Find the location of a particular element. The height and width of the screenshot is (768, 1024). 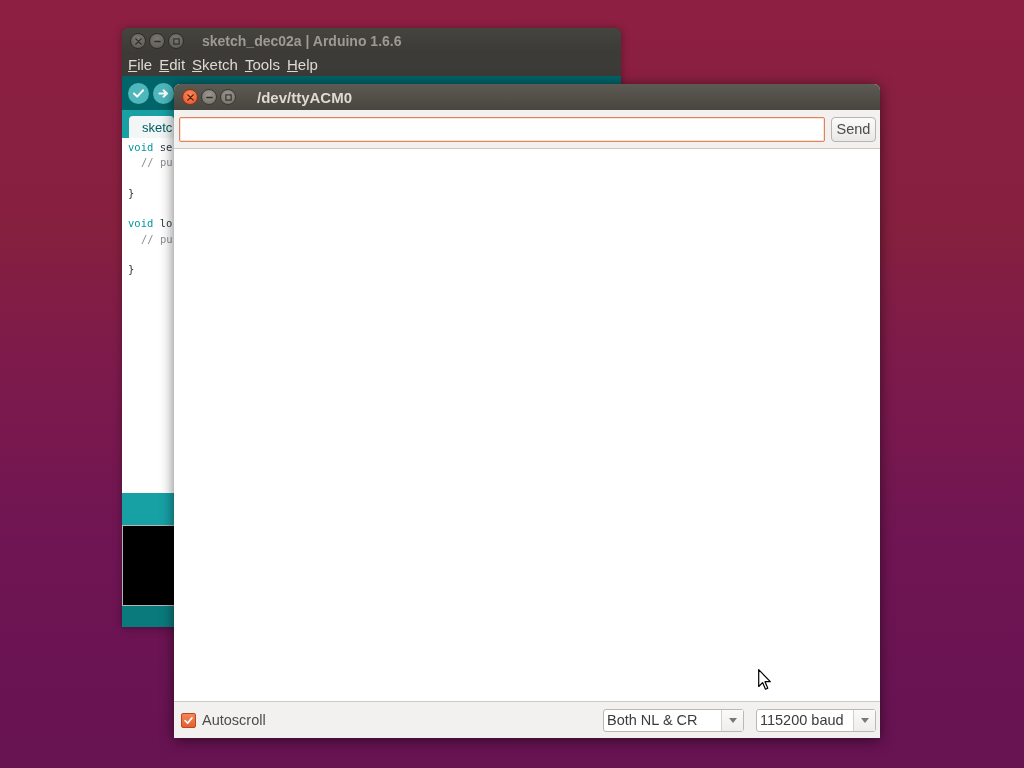

sketch-tab: sketc is located at coordinates (151, 127).